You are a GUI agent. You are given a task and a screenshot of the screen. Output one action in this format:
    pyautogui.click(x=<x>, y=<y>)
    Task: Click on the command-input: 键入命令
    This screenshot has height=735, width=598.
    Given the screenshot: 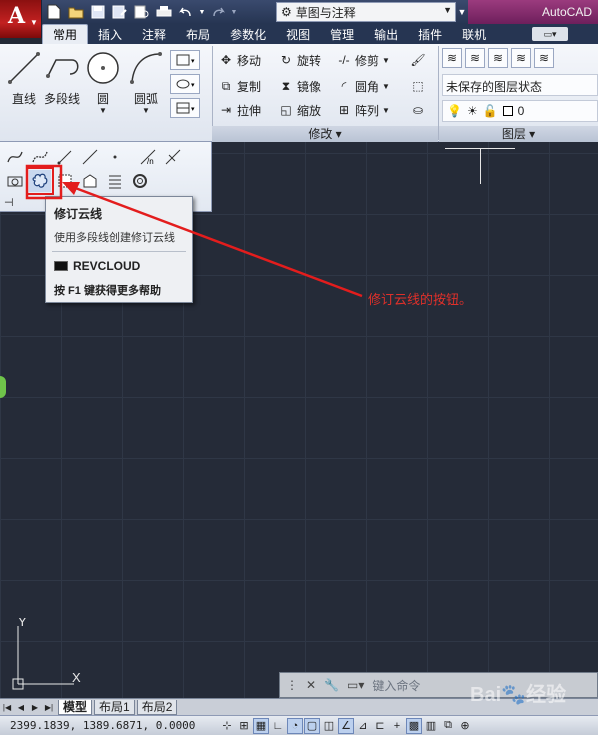 What is the action you would take?
    pyautogui.click(x=396, y=685)
    